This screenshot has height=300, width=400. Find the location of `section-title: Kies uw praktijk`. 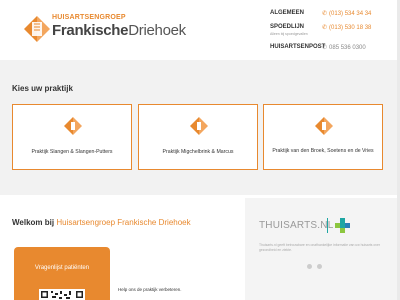

section-title: Kies uw praktijk is located at coordinates (42, 88).